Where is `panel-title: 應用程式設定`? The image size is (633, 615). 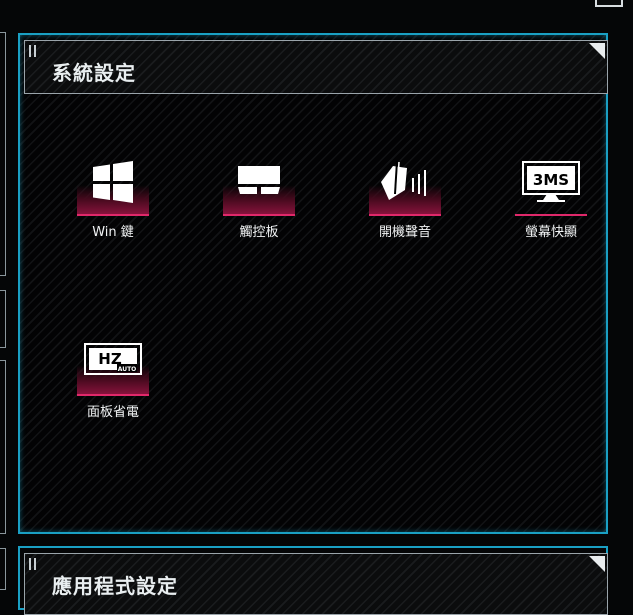 panel-title: 應用程式設定 is located at coordinates (115, 586).